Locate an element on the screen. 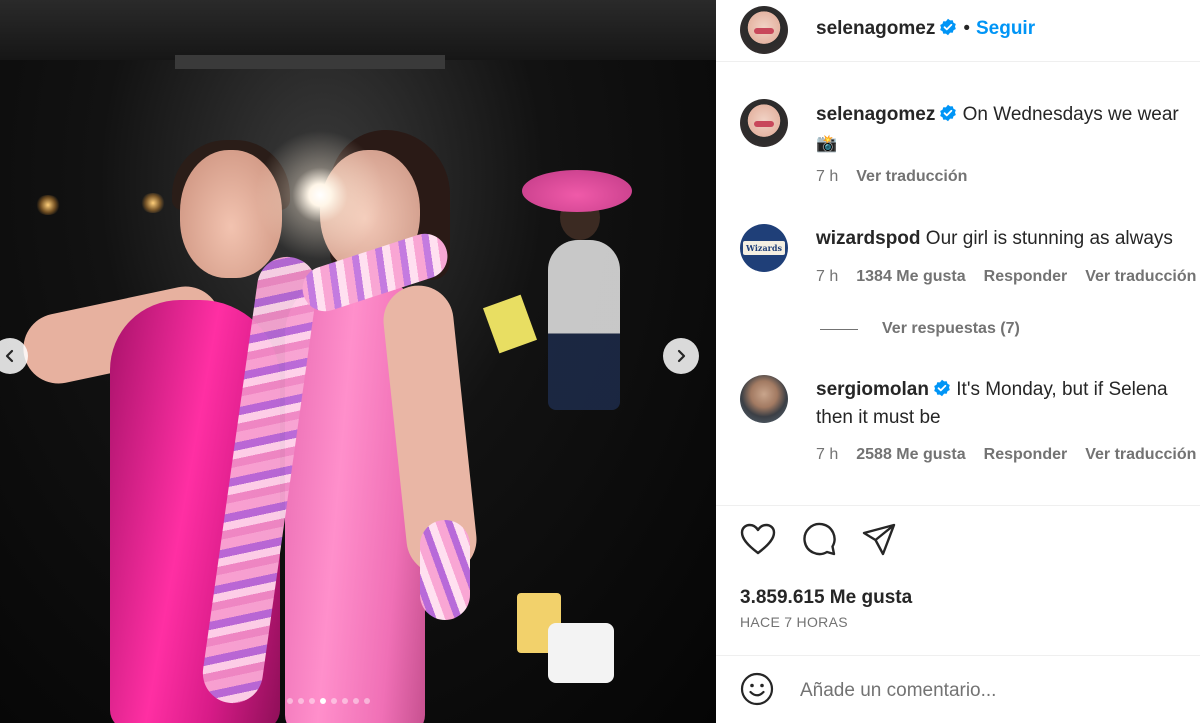 Image resolution: width=1200 pixels, height=723 pixels. cup is located at coordinates (581, 653).